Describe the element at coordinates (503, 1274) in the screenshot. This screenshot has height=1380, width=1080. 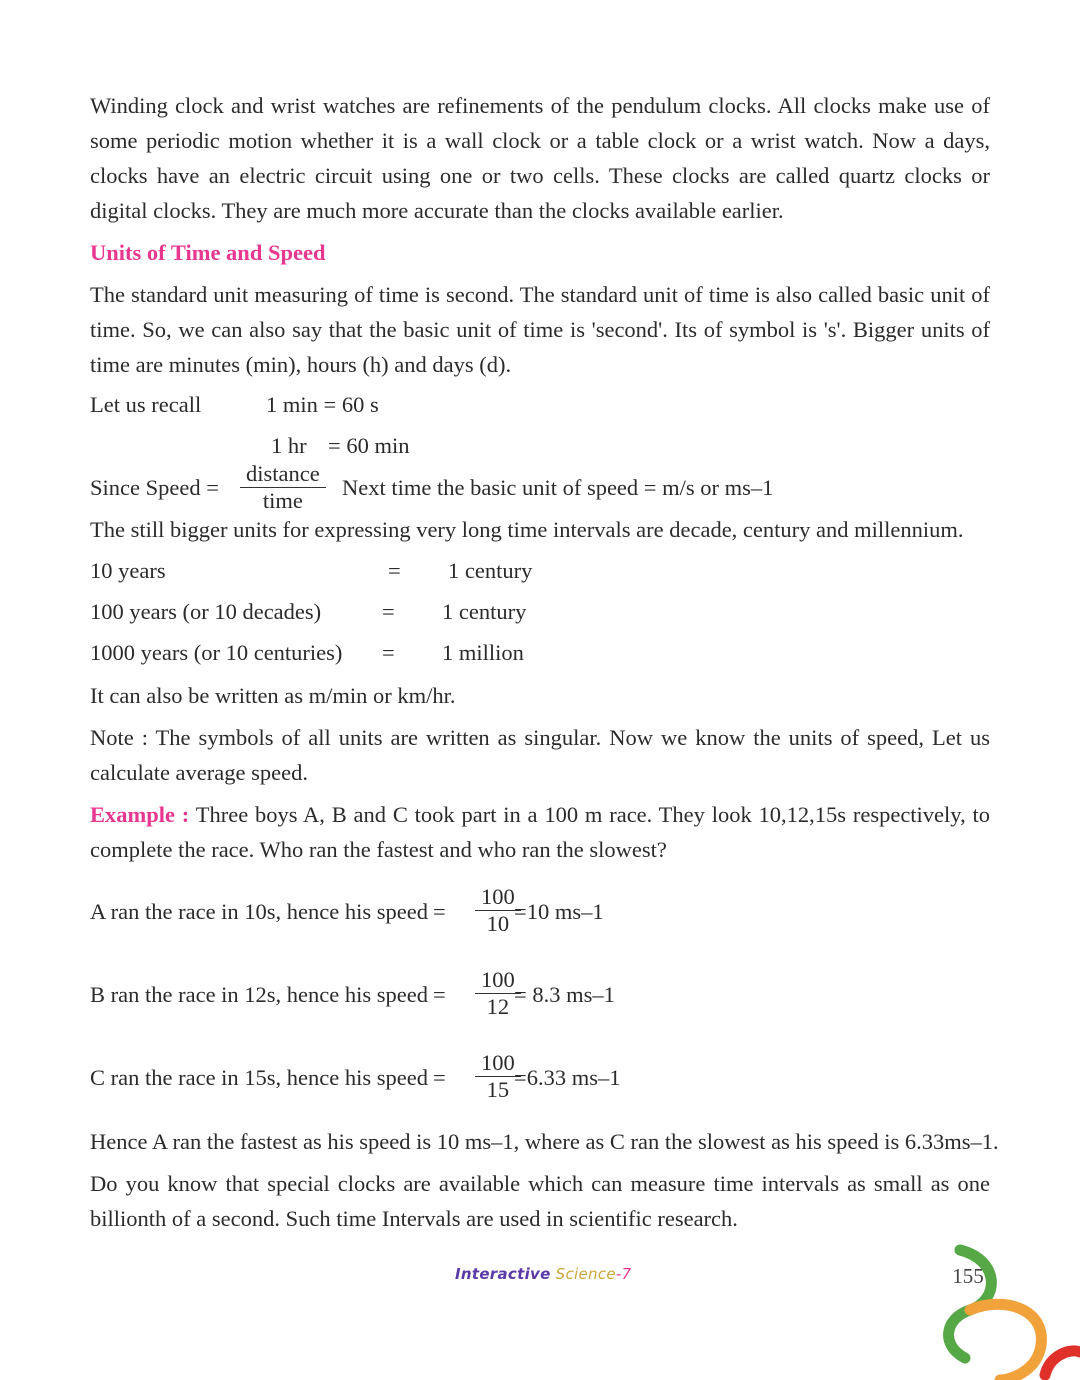
I see `brand-part-1: Interactive` at that location.